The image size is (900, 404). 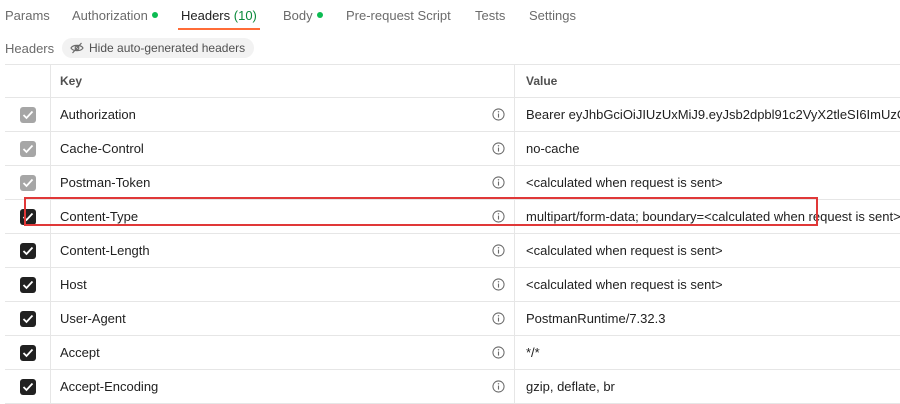 I want to click on table-header-row: Key Value, so click(x=452, y=81).